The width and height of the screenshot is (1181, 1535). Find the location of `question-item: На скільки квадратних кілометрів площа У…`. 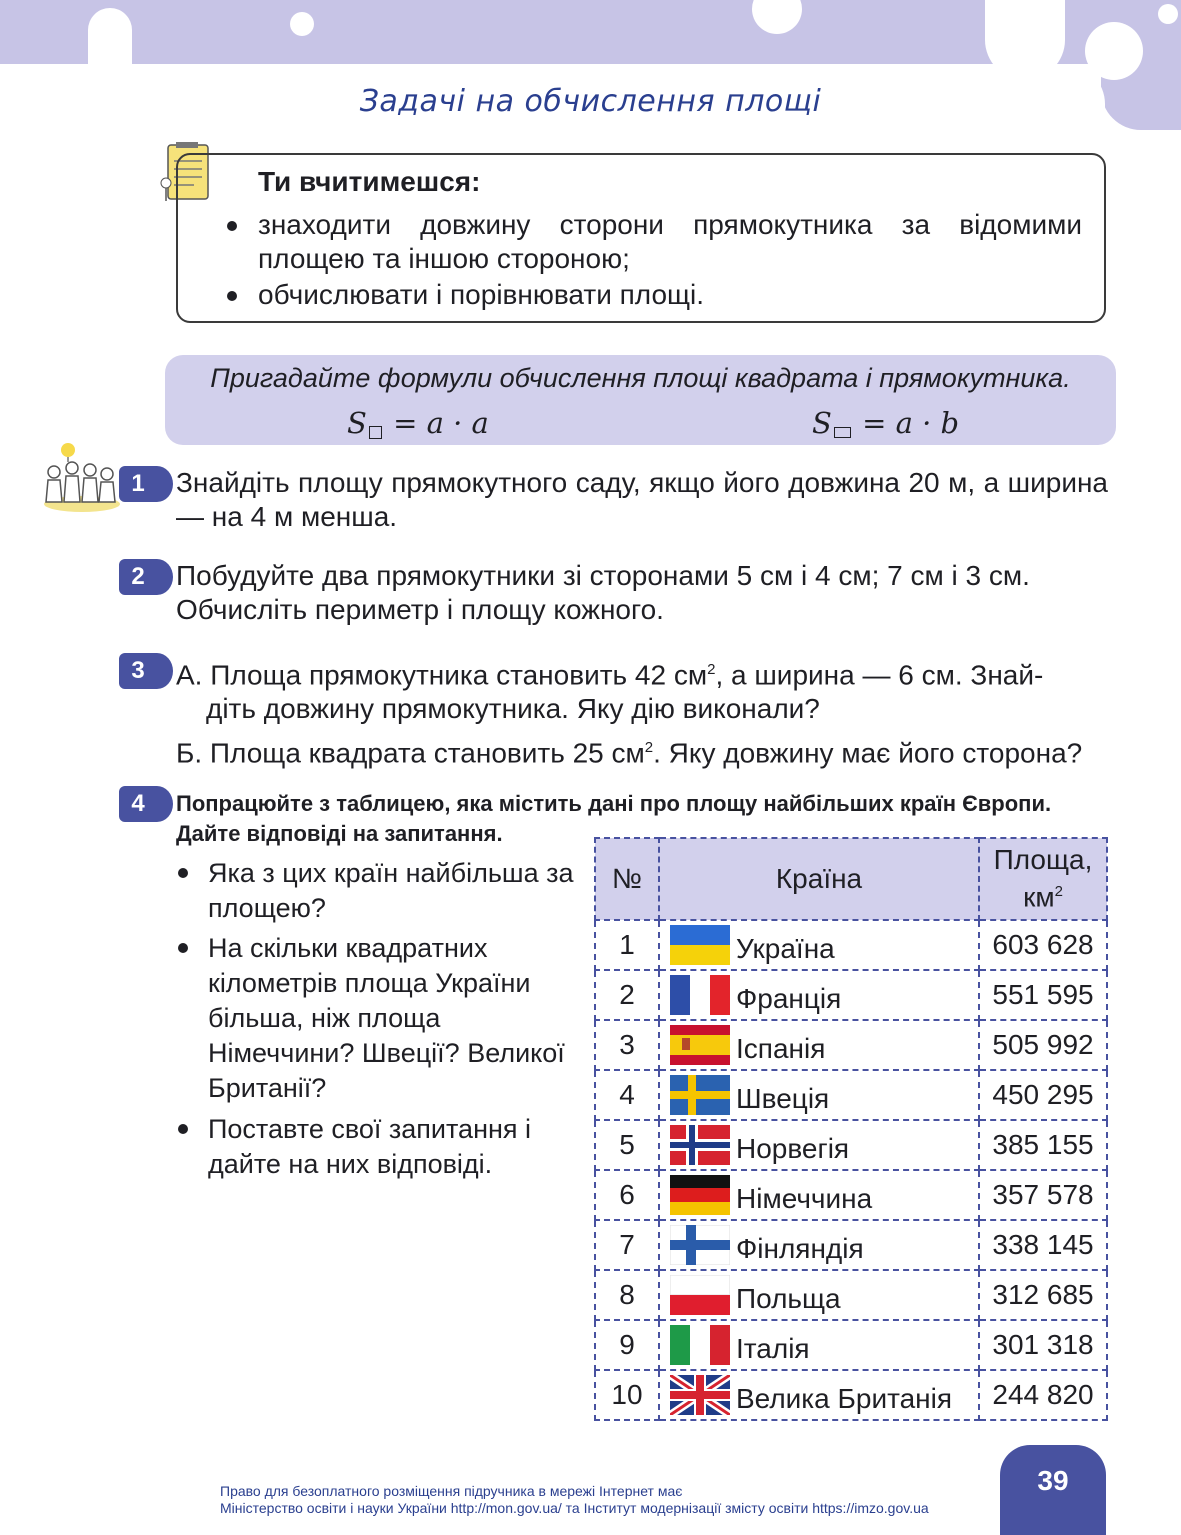

question-item: На скільки квадратних кілометрів площа У… is located at coordinates (373, 1018).